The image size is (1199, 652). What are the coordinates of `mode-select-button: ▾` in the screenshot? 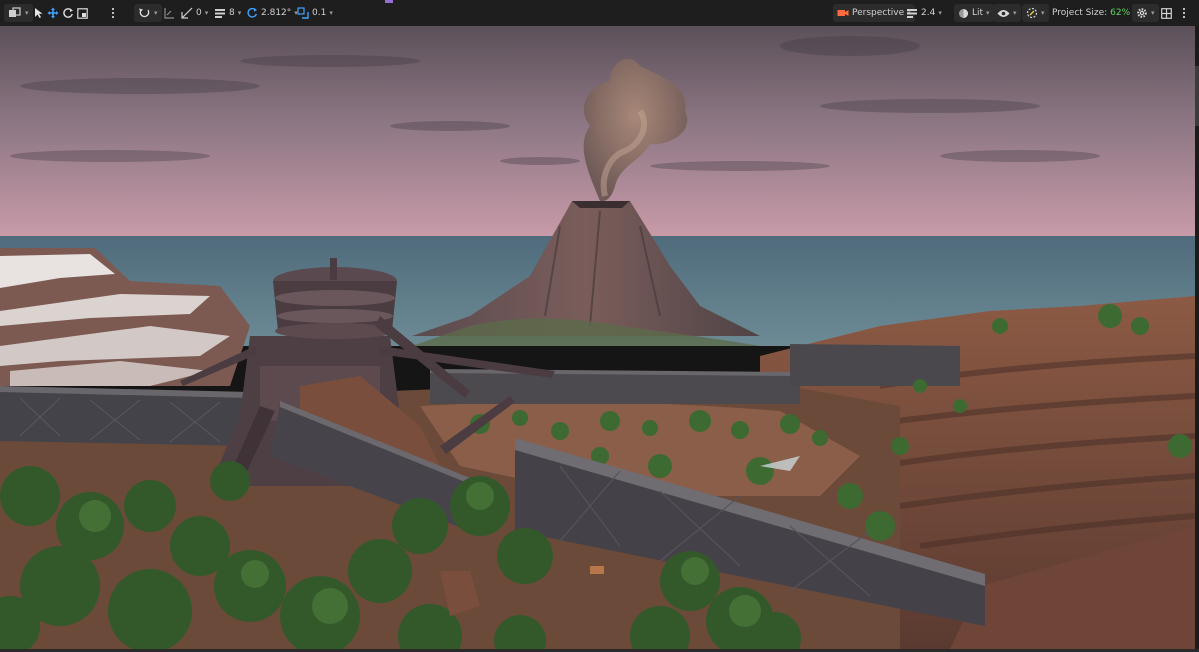 It's located at (18, 13).